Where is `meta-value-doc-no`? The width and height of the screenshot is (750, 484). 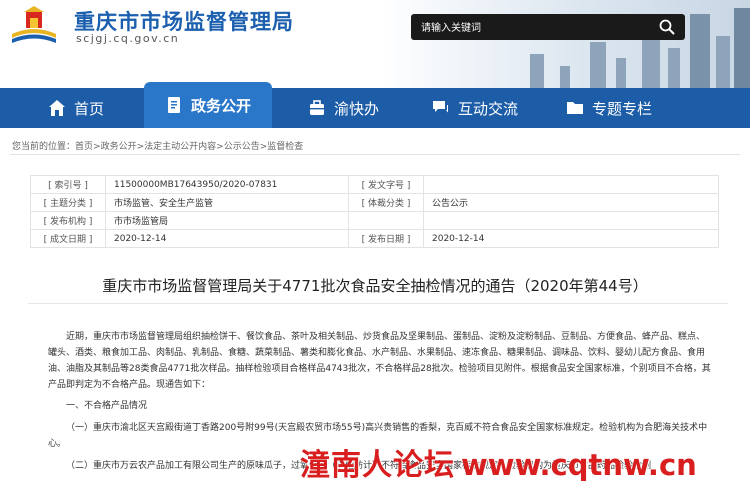 meta-value-doc-no is located at coordinates (571, 184).